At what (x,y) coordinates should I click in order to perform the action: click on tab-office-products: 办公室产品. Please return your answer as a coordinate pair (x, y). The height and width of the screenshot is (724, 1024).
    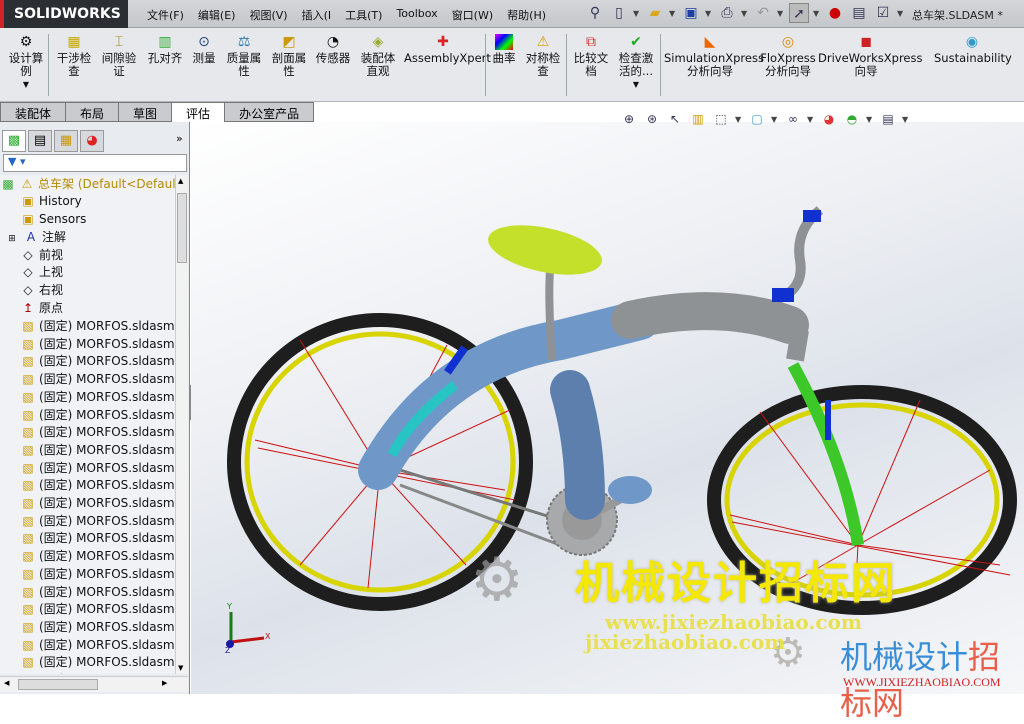
    Looking at the image, I should click on (269, 112).